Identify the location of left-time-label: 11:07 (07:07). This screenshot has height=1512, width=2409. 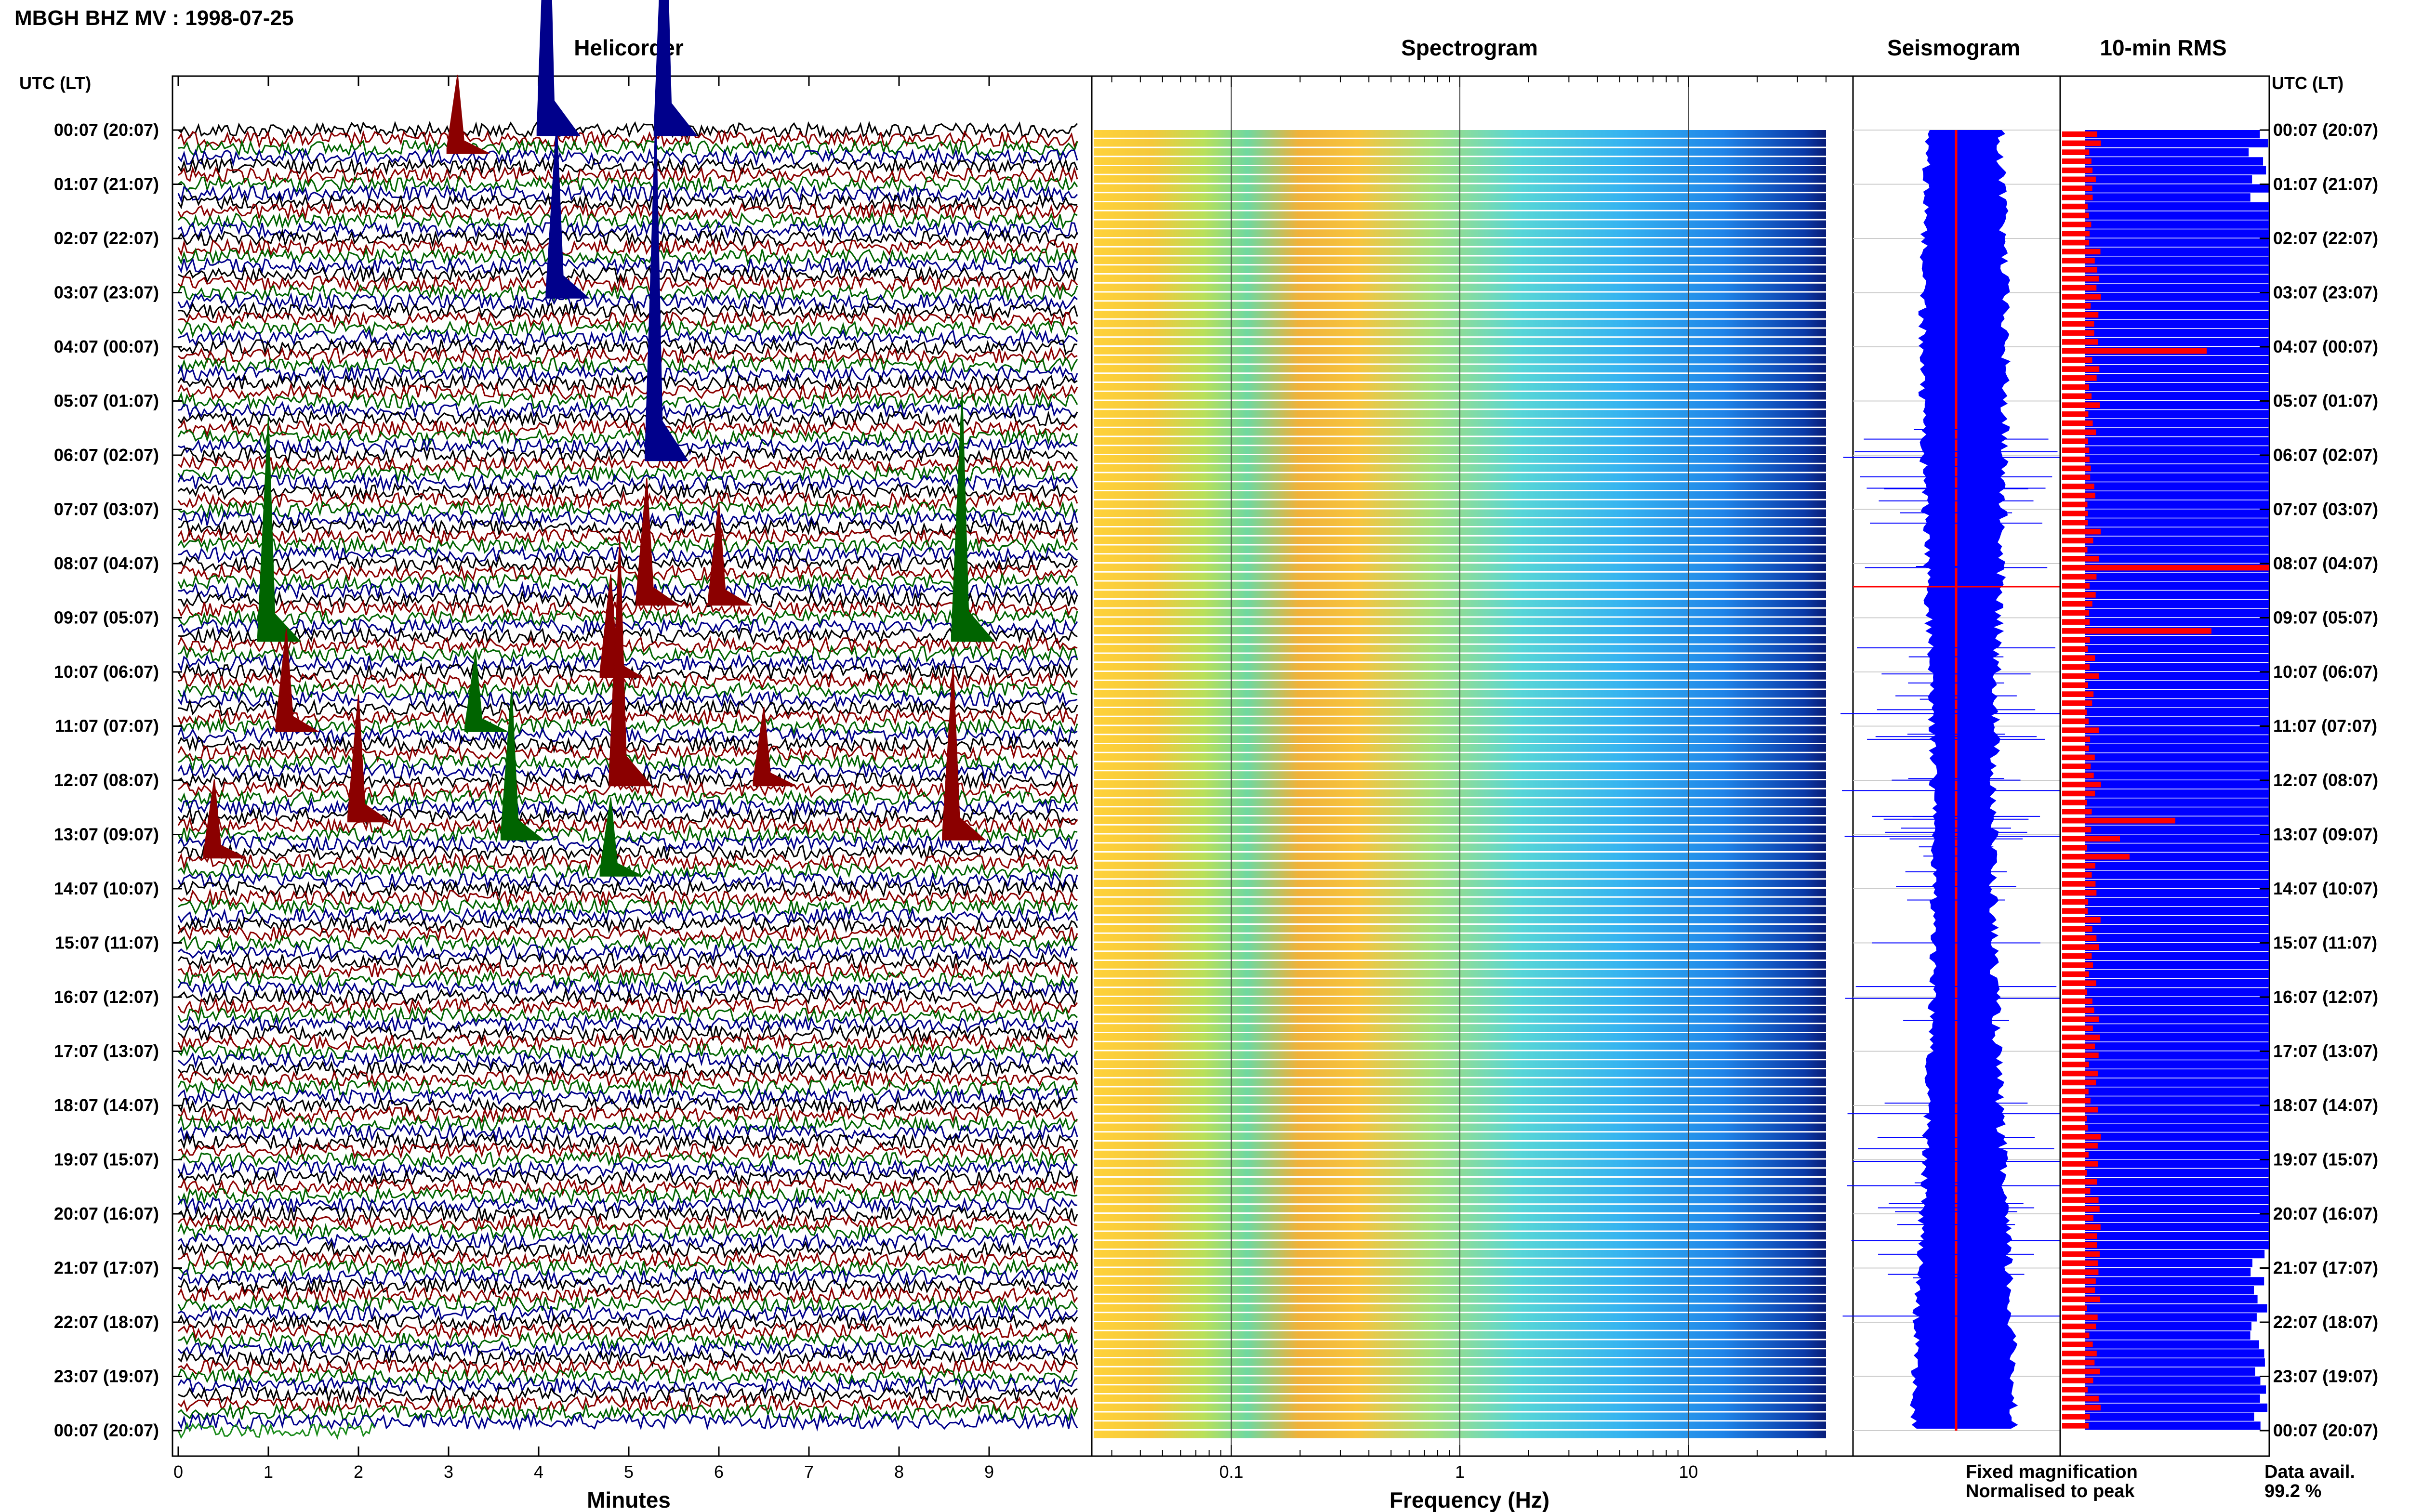
(107, 726).